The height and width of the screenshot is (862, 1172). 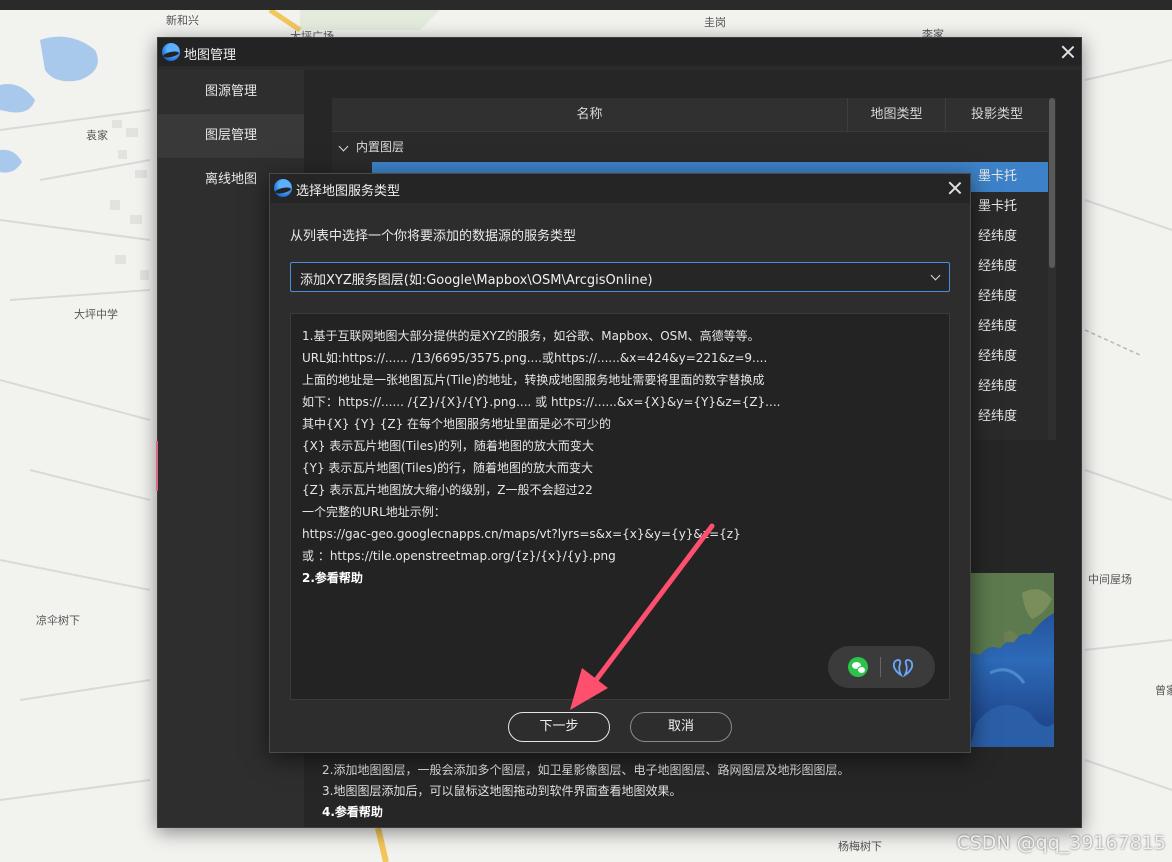 What do you see at coordinates (157, 466) in the screenshot?
I see `edge-accent` at bounding box center [157, 466].